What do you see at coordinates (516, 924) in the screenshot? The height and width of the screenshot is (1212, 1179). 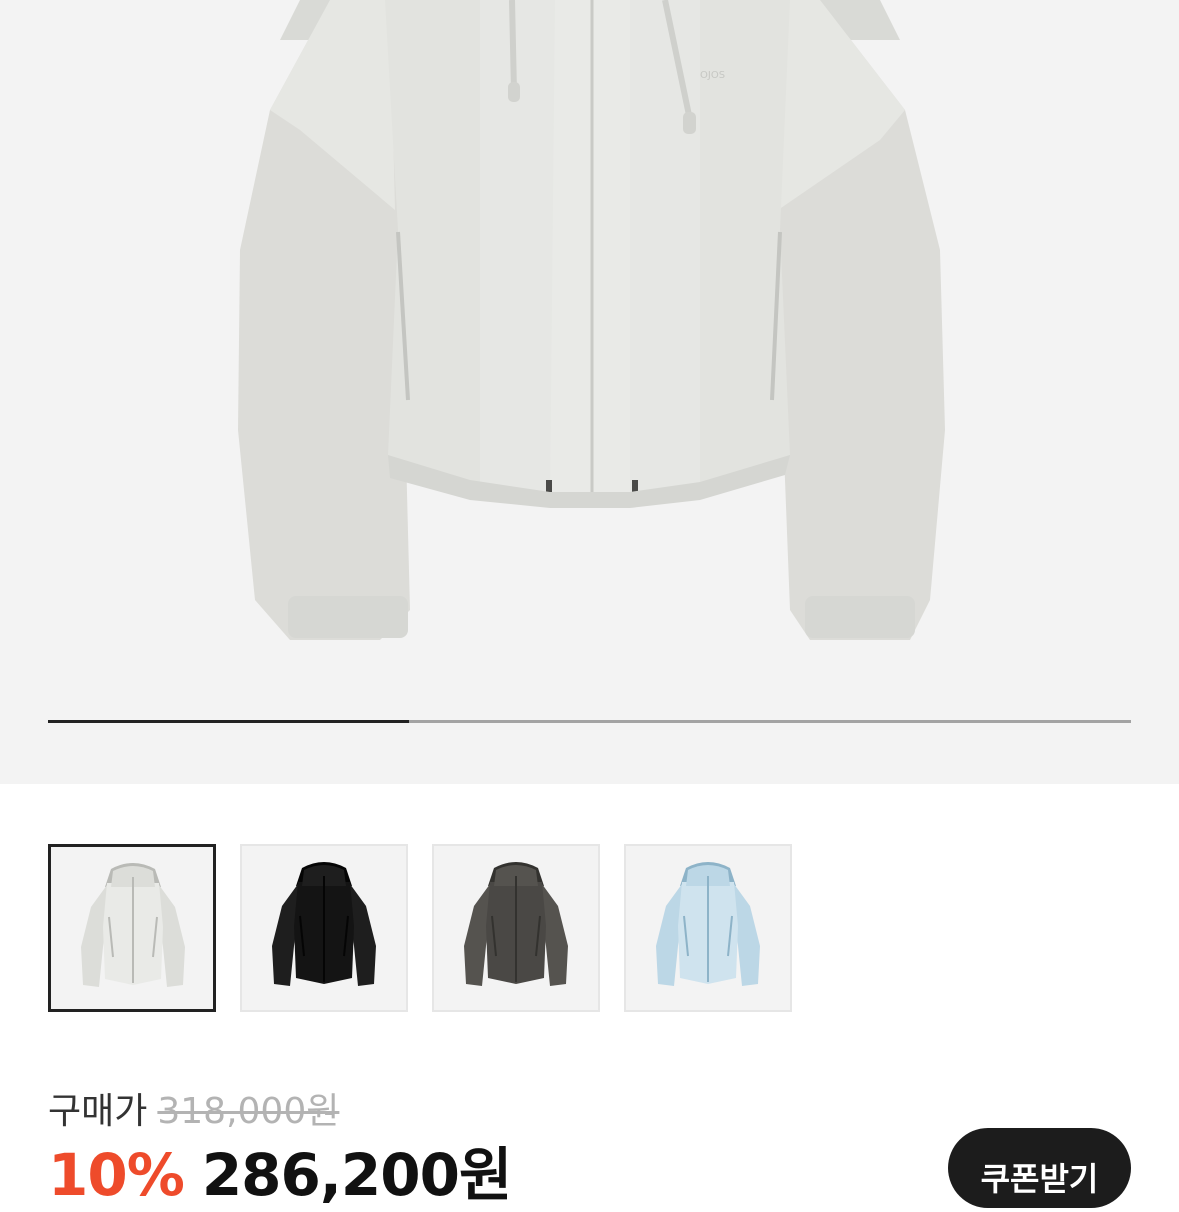 I see `jacket-charcoal-image` at bounding box center [516, 924].